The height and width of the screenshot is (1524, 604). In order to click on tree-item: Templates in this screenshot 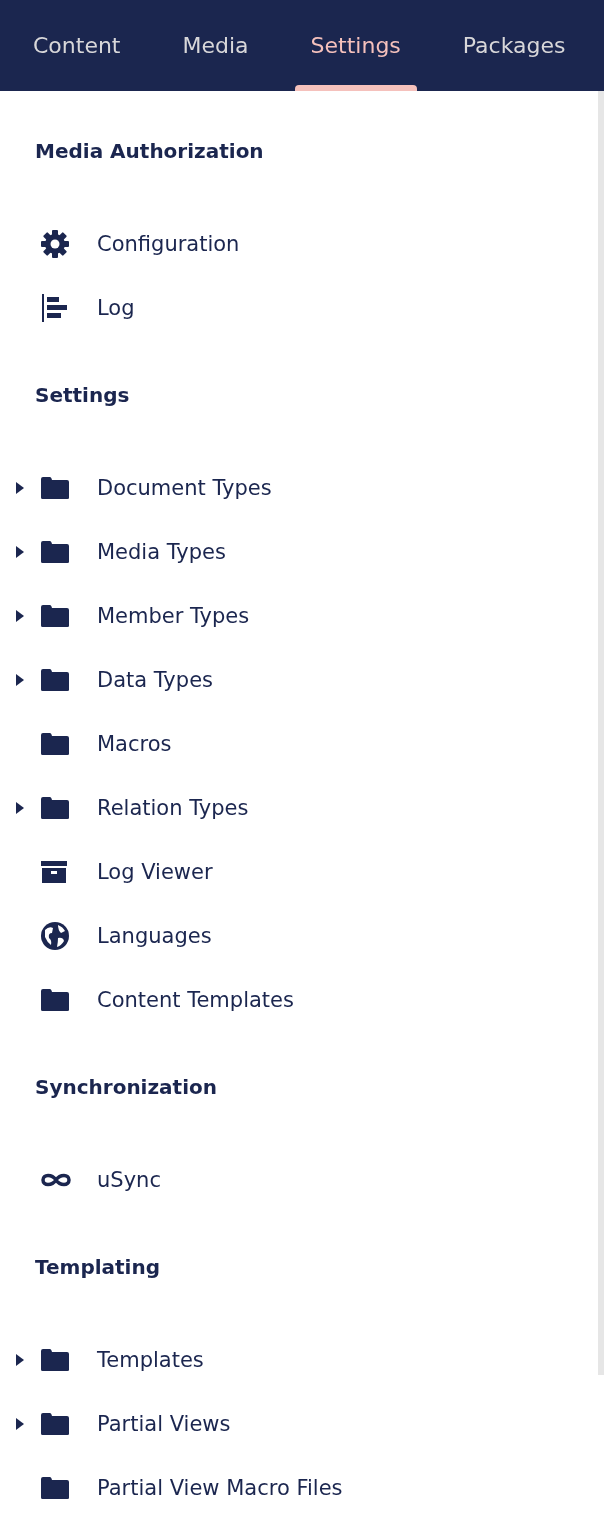, I will do `click(150, 1360)`.